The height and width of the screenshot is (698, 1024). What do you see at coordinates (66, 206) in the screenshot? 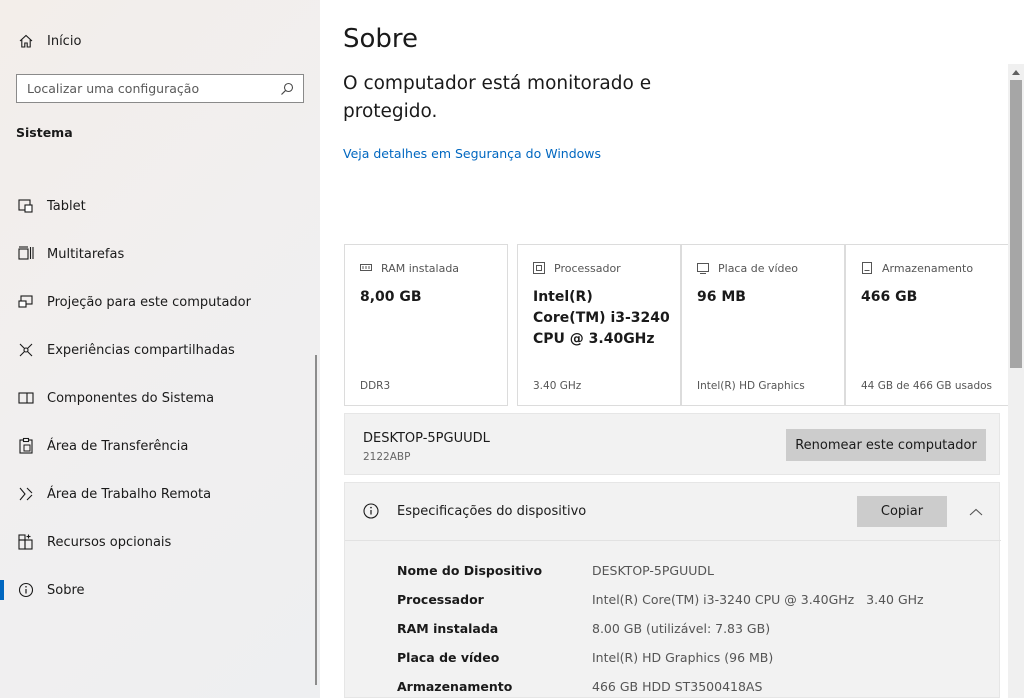
I see `sidebar-item-label: Tablet` at bounding box center [66, 206].